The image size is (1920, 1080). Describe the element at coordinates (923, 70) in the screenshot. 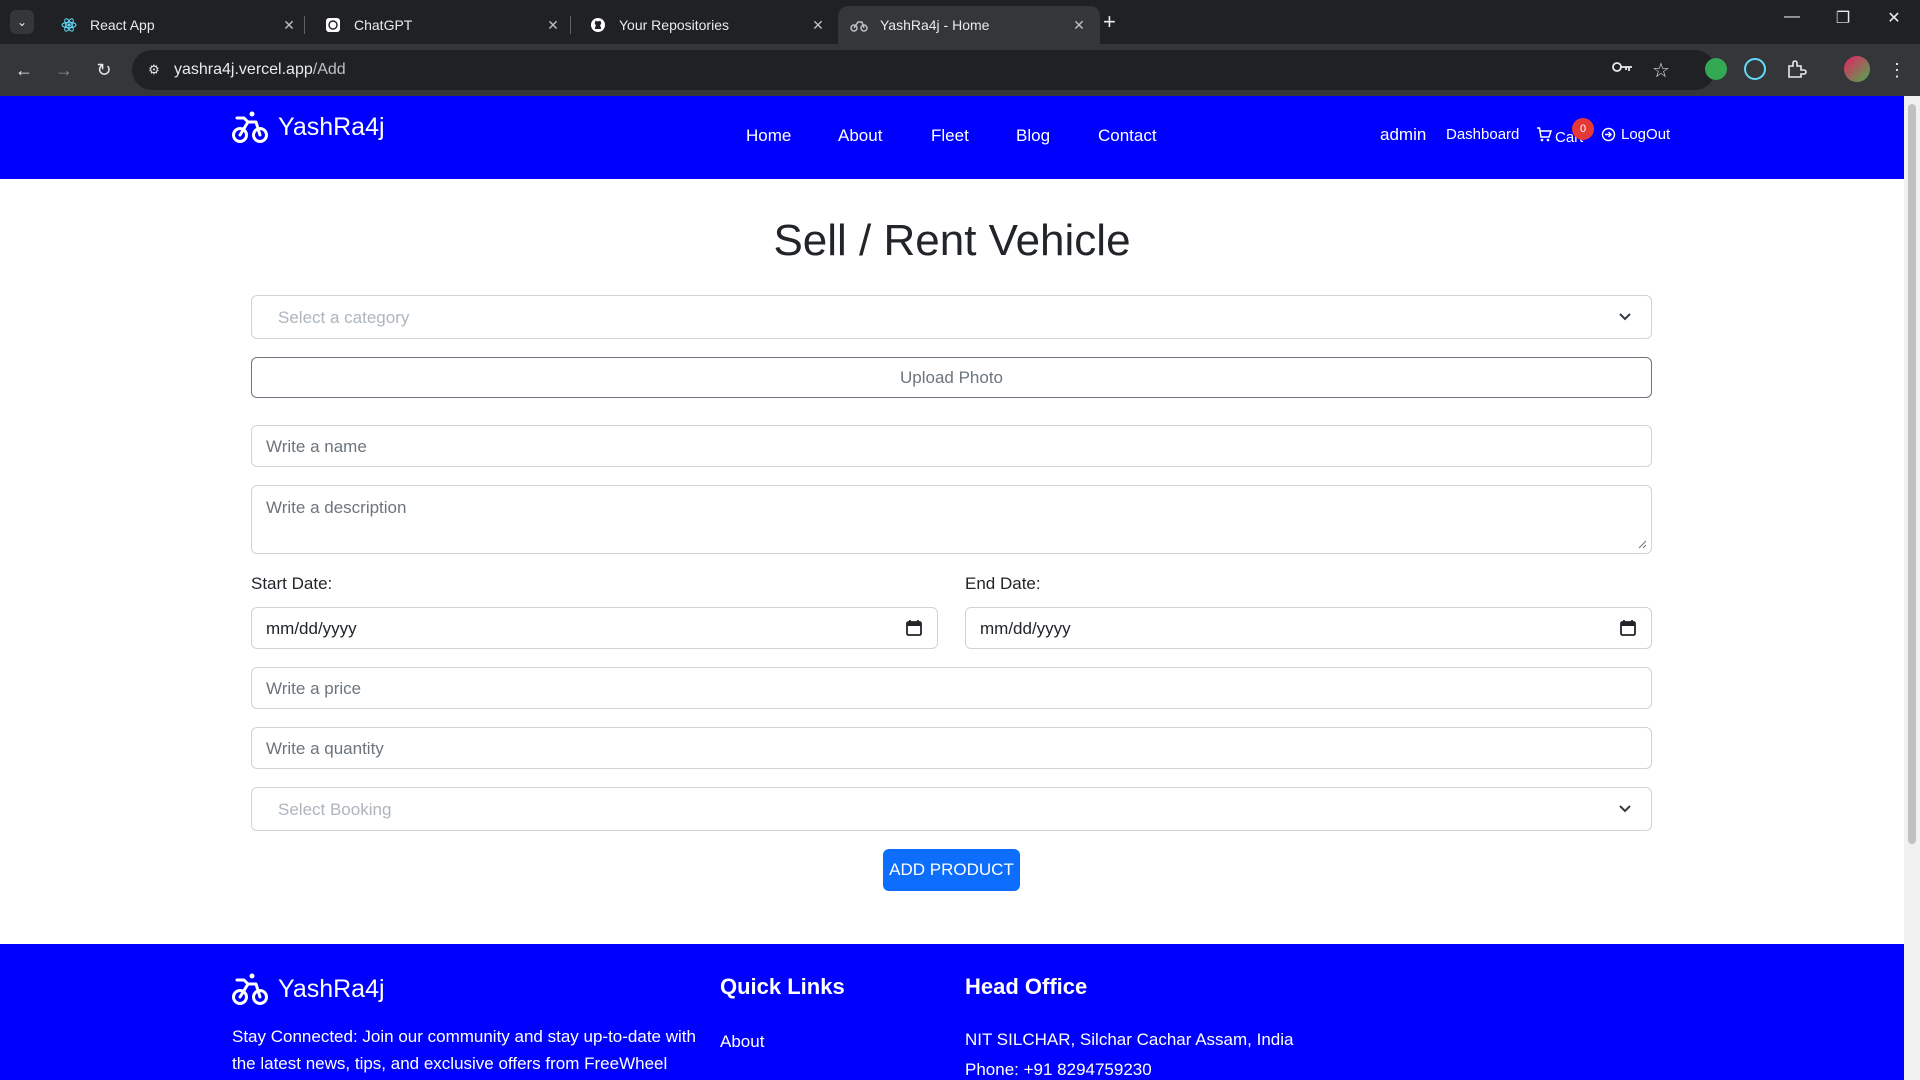

I see `address-bar: ⚙ yashra4j.vercel.app/Add ☆` at that location.